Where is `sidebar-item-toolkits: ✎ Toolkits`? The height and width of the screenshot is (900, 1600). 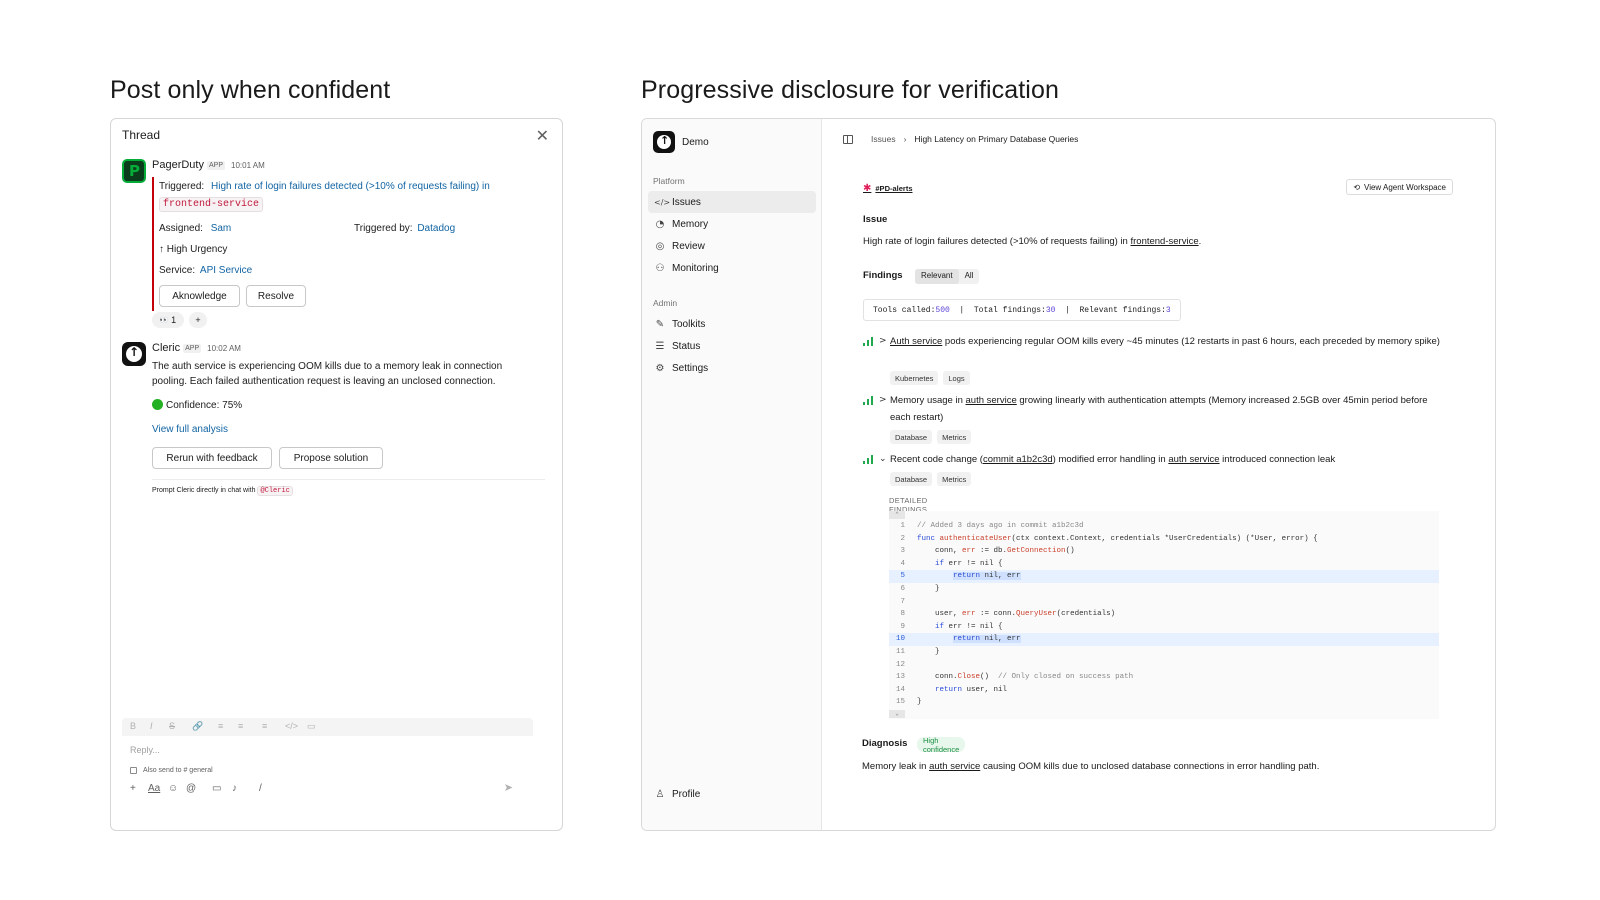
sidebar-item-toolkits: ✎ Toolkits is located at coordinates (732, 324).